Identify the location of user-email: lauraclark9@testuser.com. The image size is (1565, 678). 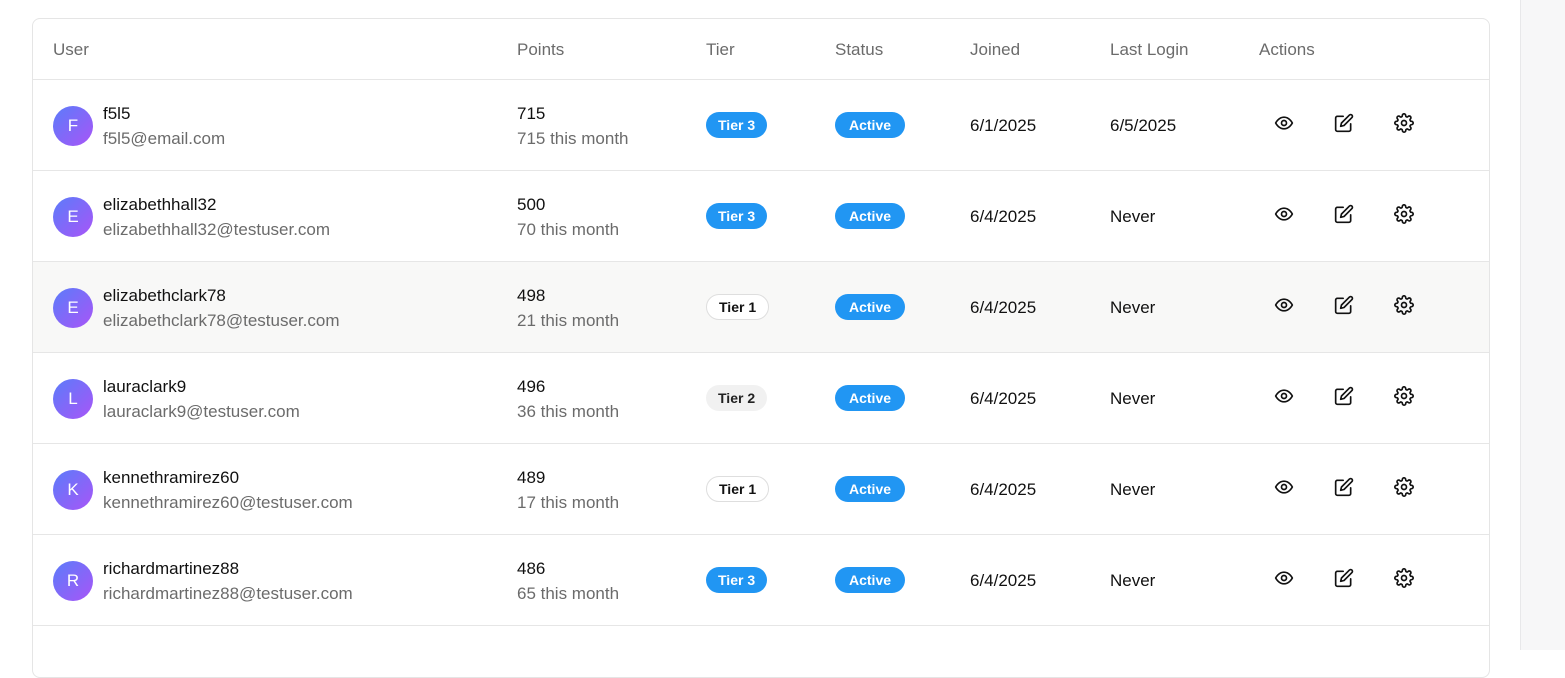
(201, 411).